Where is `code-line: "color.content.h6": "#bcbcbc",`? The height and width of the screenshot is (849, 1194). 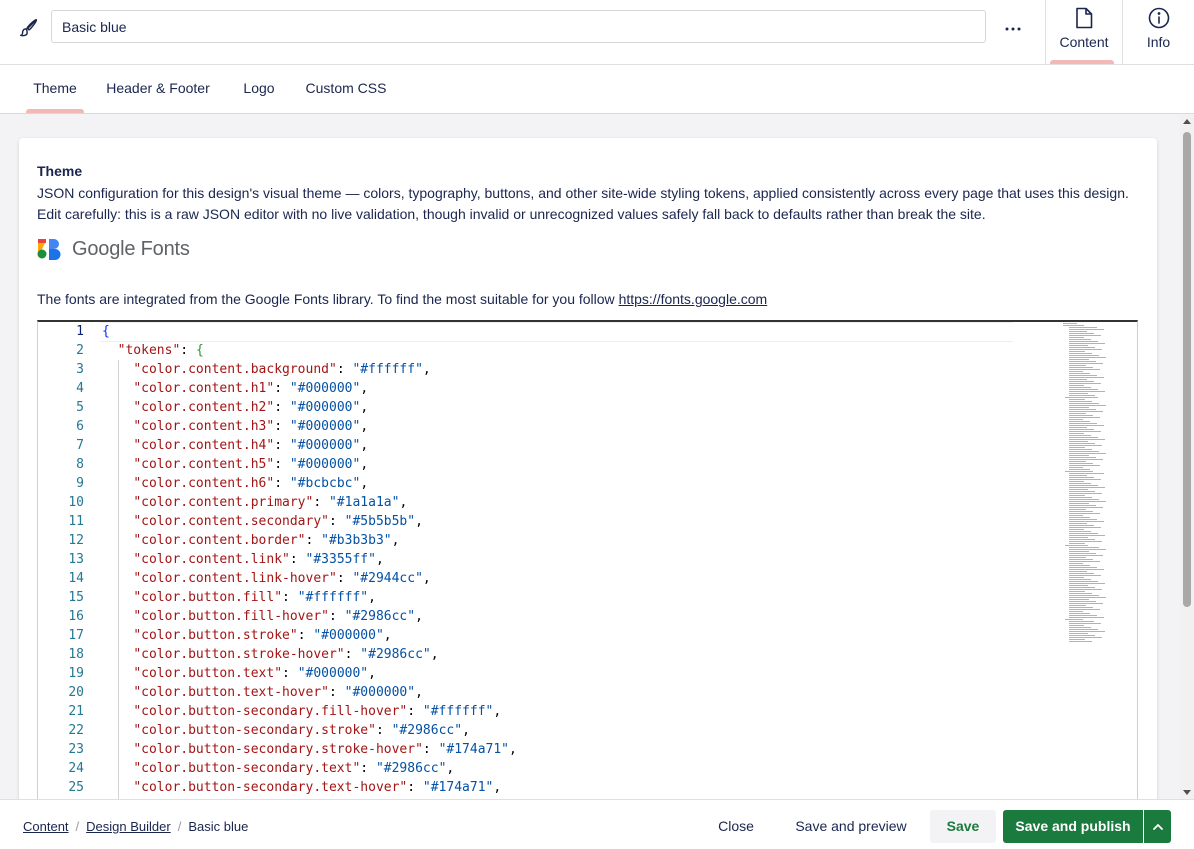
code-line: "color.content.h6": "#bcbcbc", is located at coordinates (251, 483).